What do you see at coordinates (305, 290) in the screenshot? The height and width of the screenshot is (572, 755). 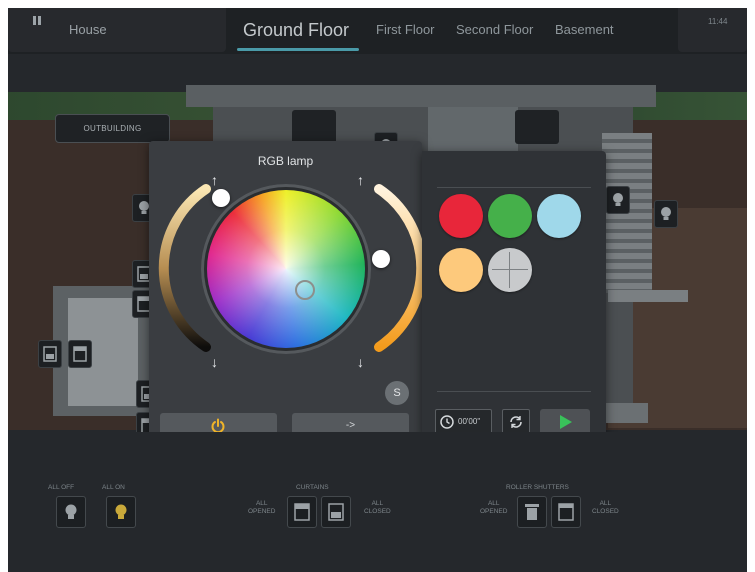 I see `color-wheel-marker` at bounding box center [305, 290].